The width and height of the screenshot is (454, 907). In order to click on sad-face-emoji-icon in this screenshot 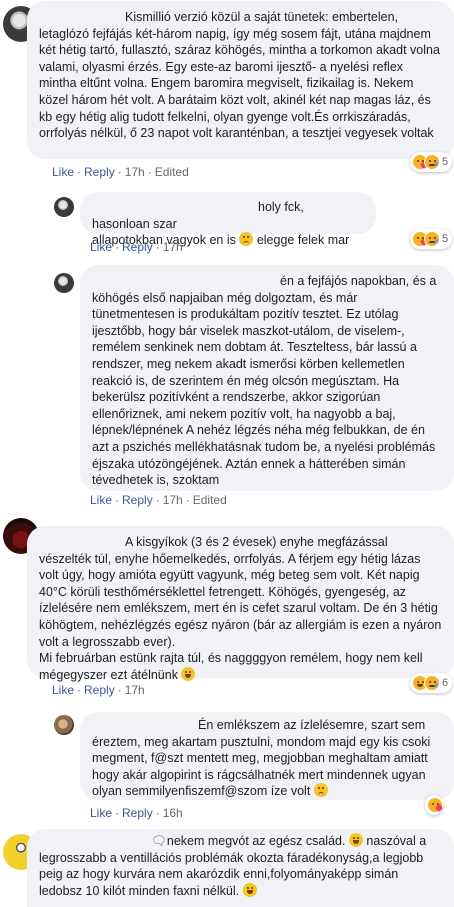, I will do `click(246, 239)`.